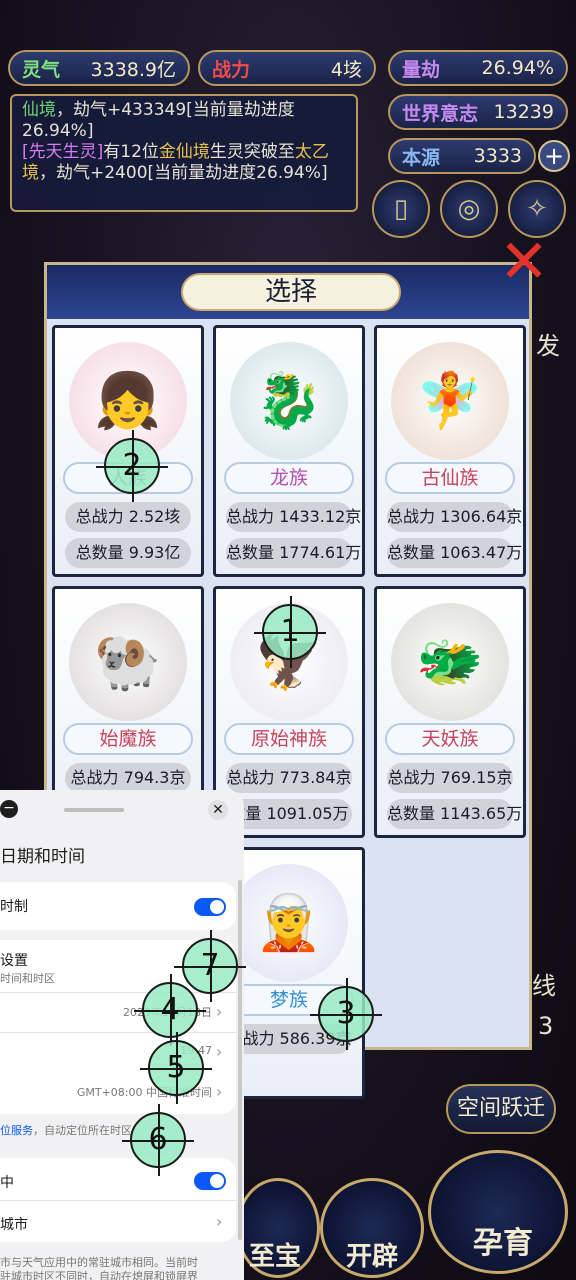 This screenshot has height=1280, width=576. I want to click on race-card: 🐲 天妖族总战力 769.15京 总数量 1143.65万, so click(450, 712).